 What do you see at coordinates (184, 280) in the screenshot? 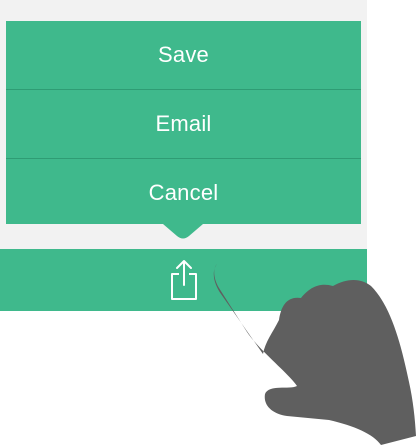
I see `share-icon` at bounding box center [184, 280].